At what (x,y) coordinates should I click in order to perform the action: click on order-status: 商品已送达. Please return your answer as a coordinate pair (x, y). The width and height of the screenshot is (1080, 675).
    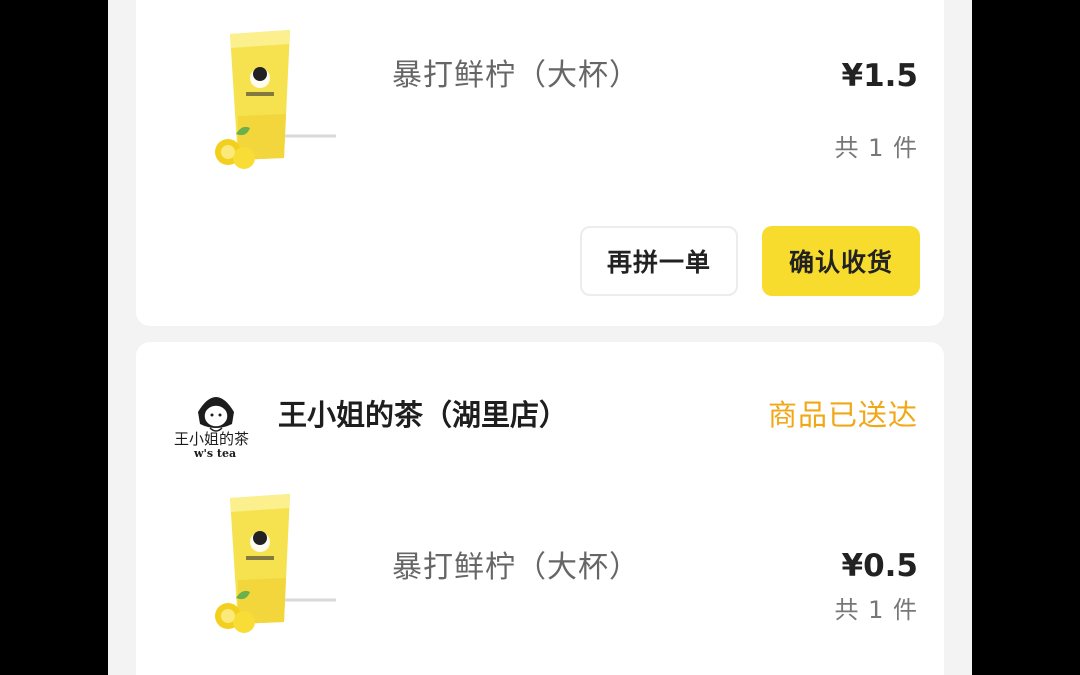
    Looking at the image, I should click on (842, 415).